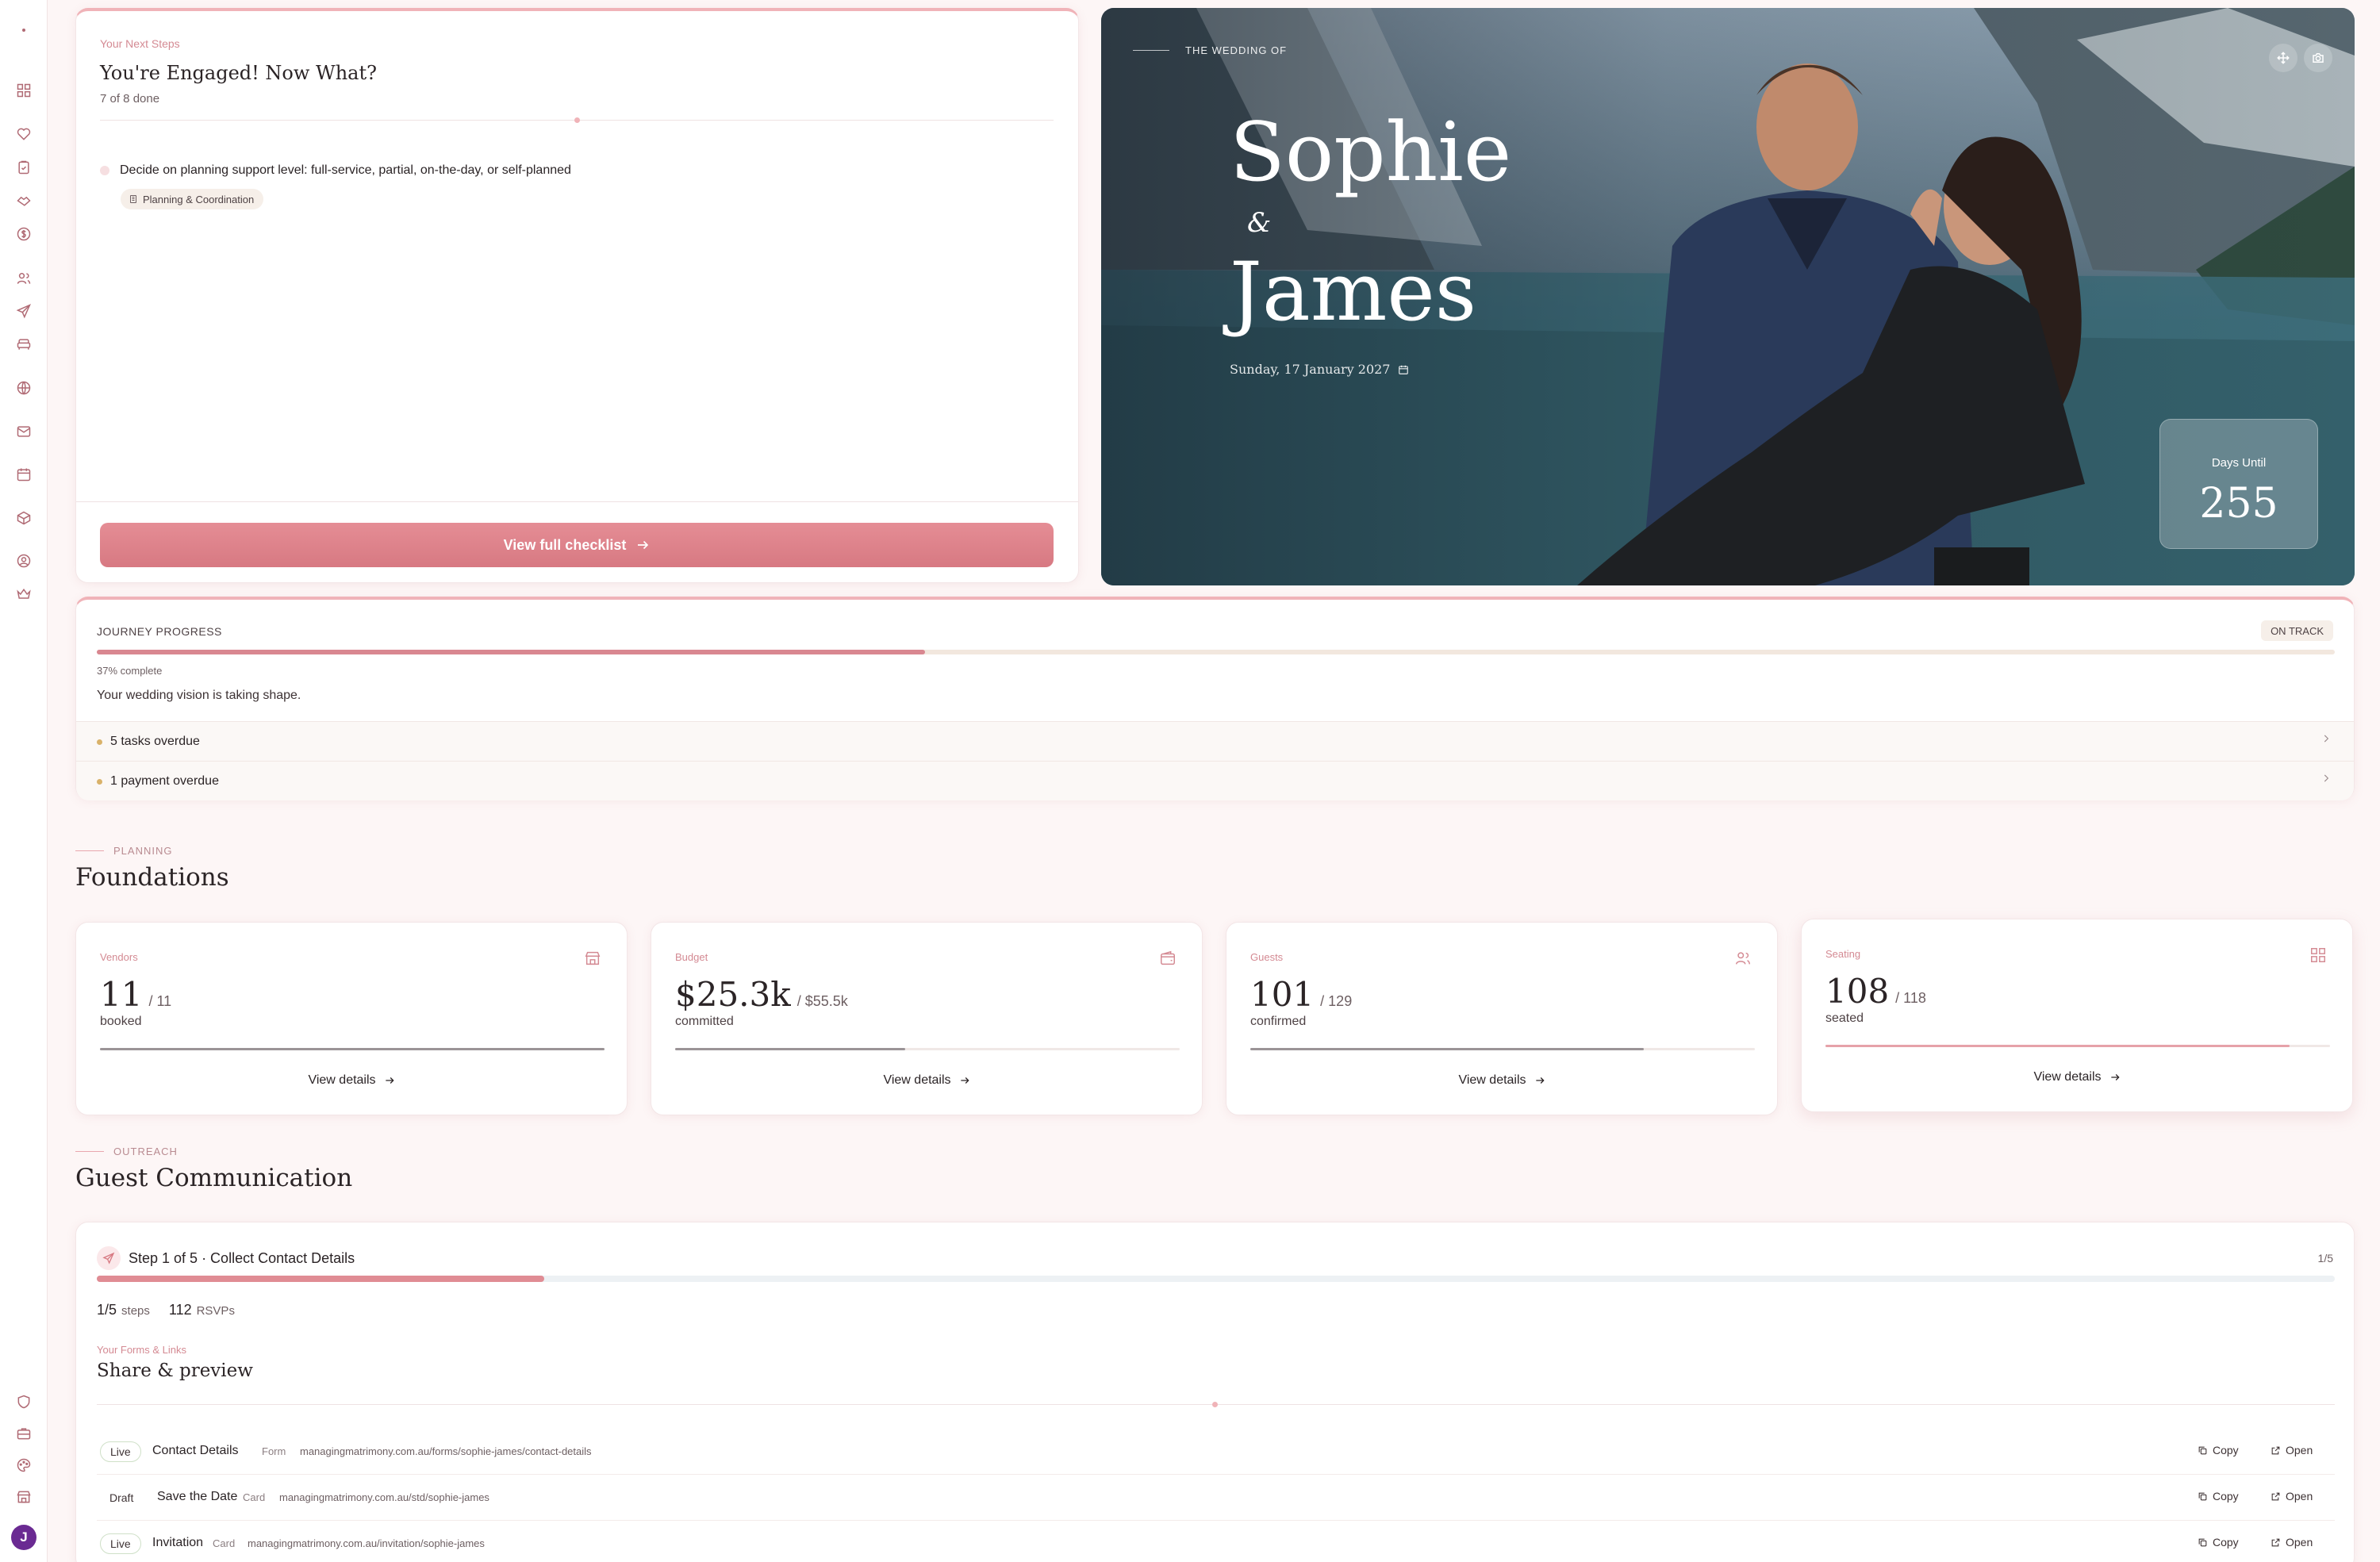 The image size is (2380, 1562). What do you see at coordinates (130, 99) in the screenshot?
I see `next-steps-count: 7 of 8 done` at bounding box center [130, 99].